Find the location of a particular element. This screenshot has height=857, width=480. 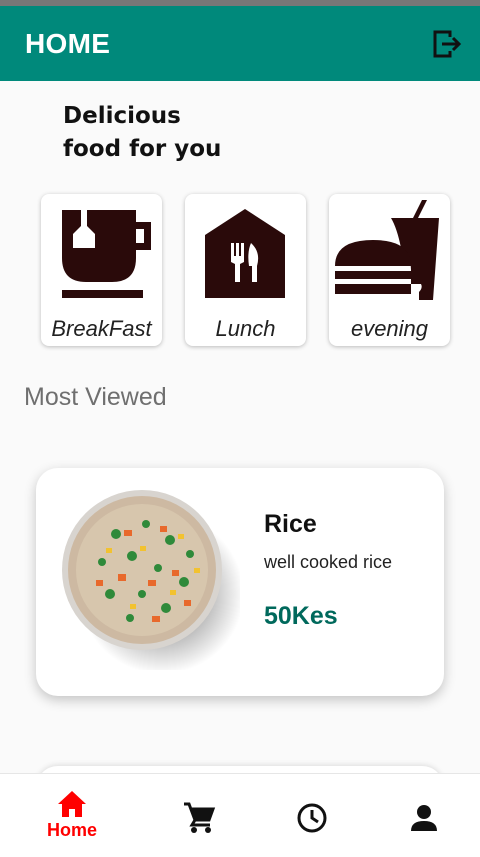

nav-home: Home is located at coordinates (72, 815).